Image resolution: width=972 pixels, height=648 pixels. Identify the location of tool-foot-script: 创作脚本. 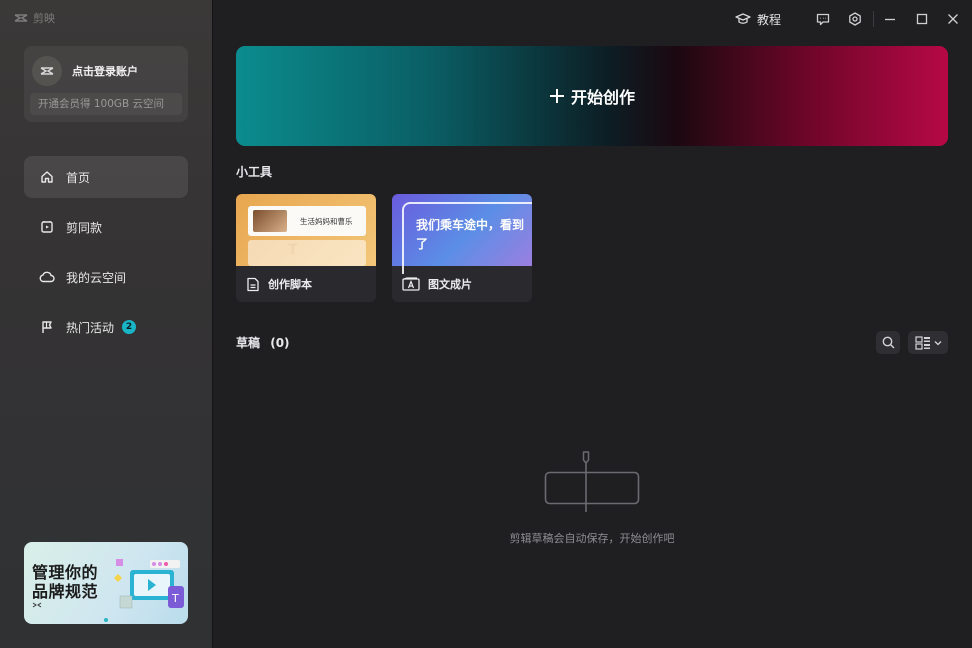
(306, 284).